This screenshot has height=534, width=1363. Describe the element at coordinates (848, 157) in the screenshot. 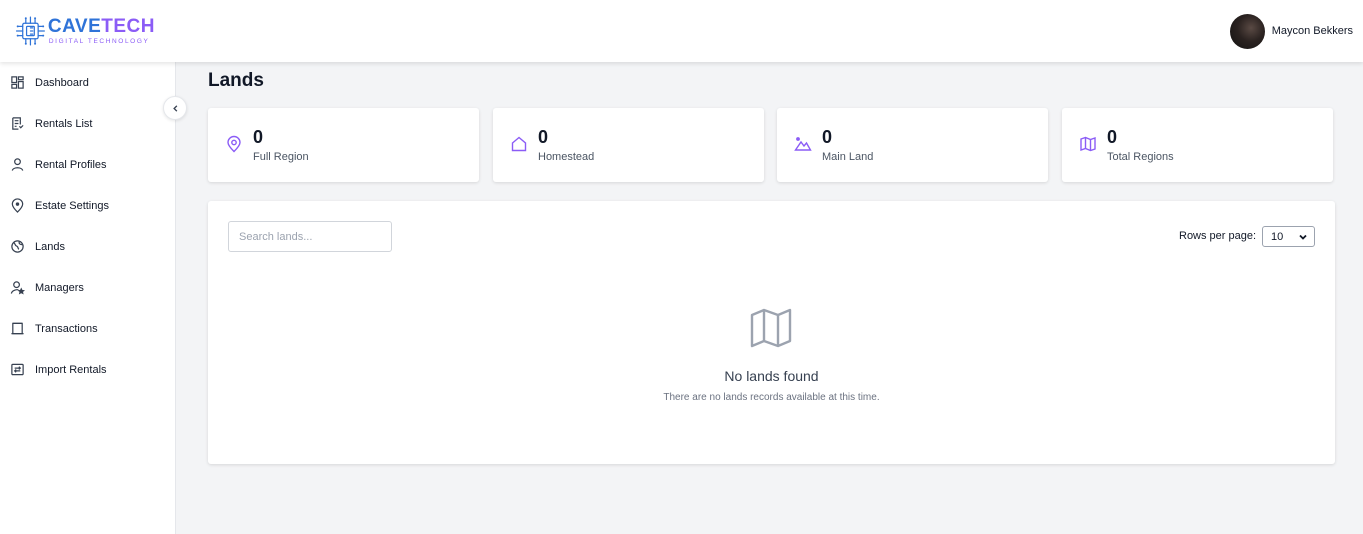

I see `stat-label: Main Land` at that location.